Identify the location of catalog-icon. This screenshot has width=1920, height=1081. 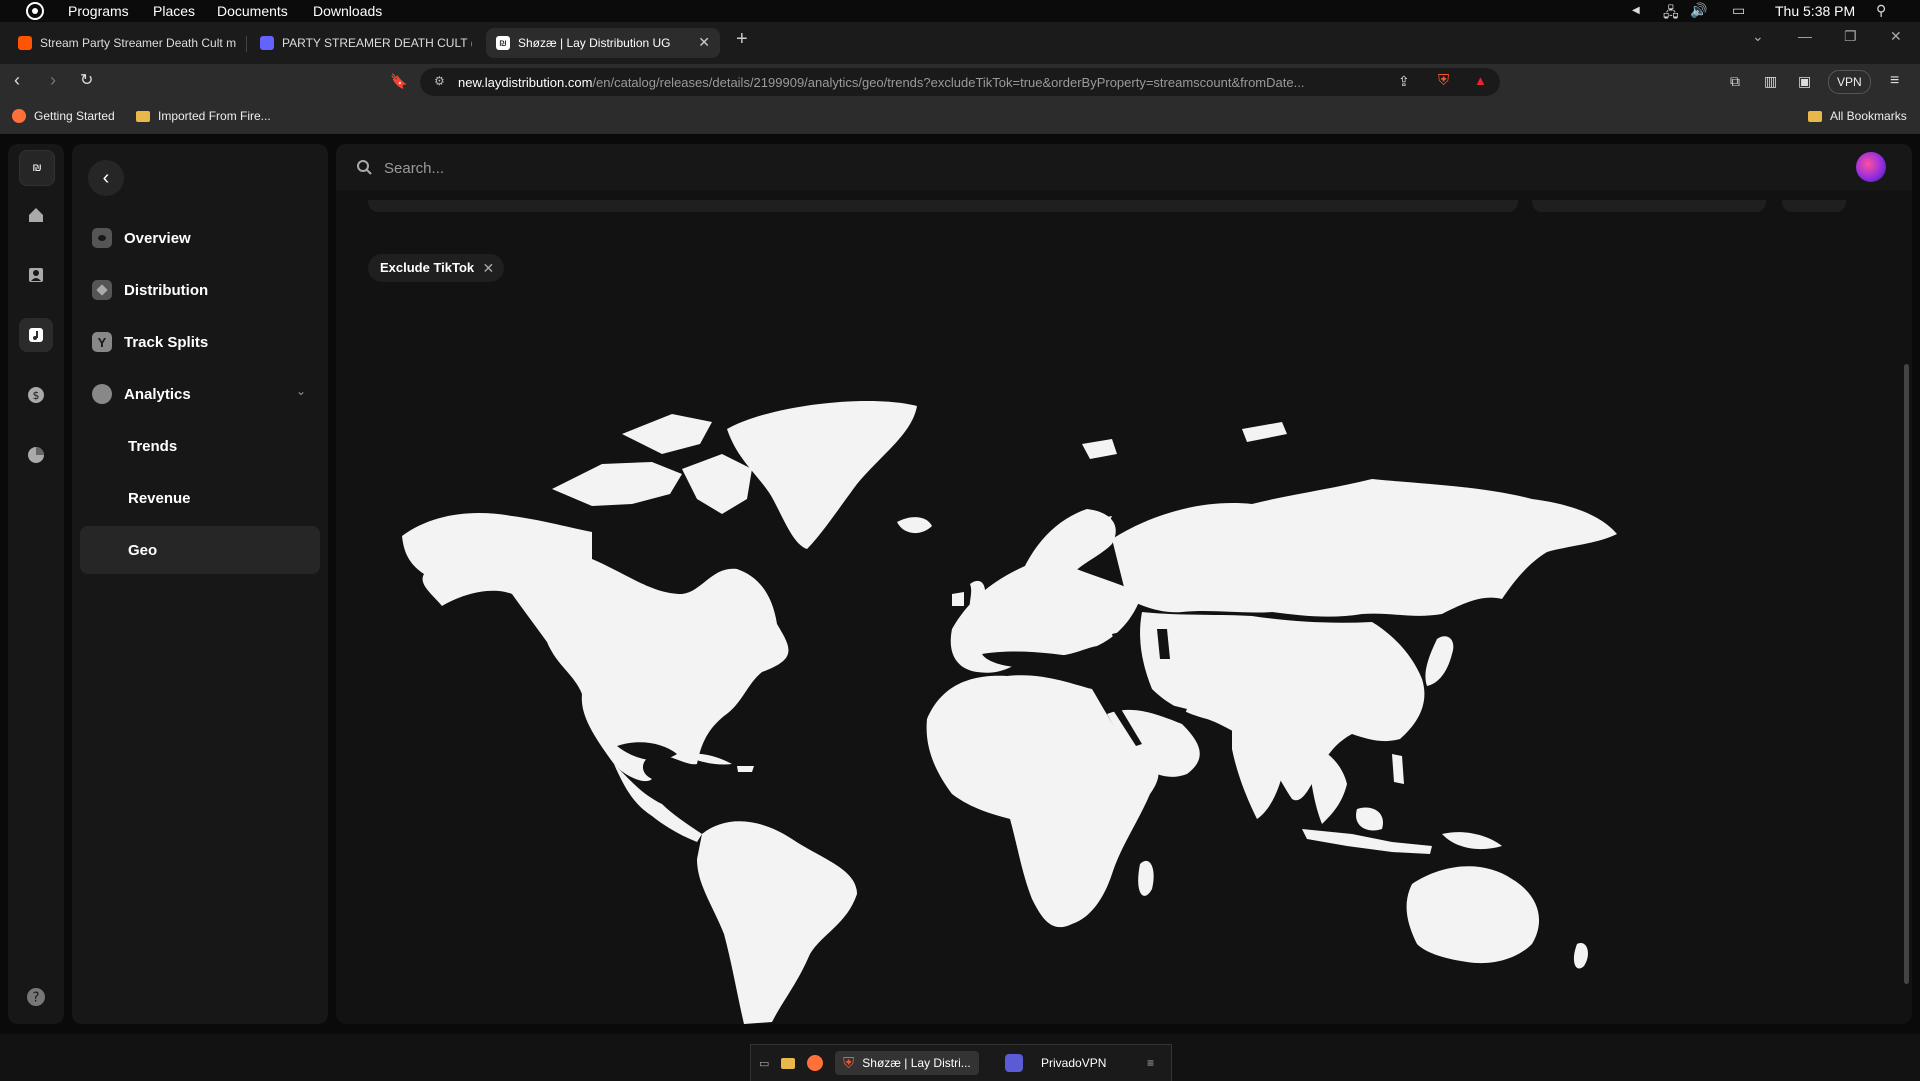
(36, 335).